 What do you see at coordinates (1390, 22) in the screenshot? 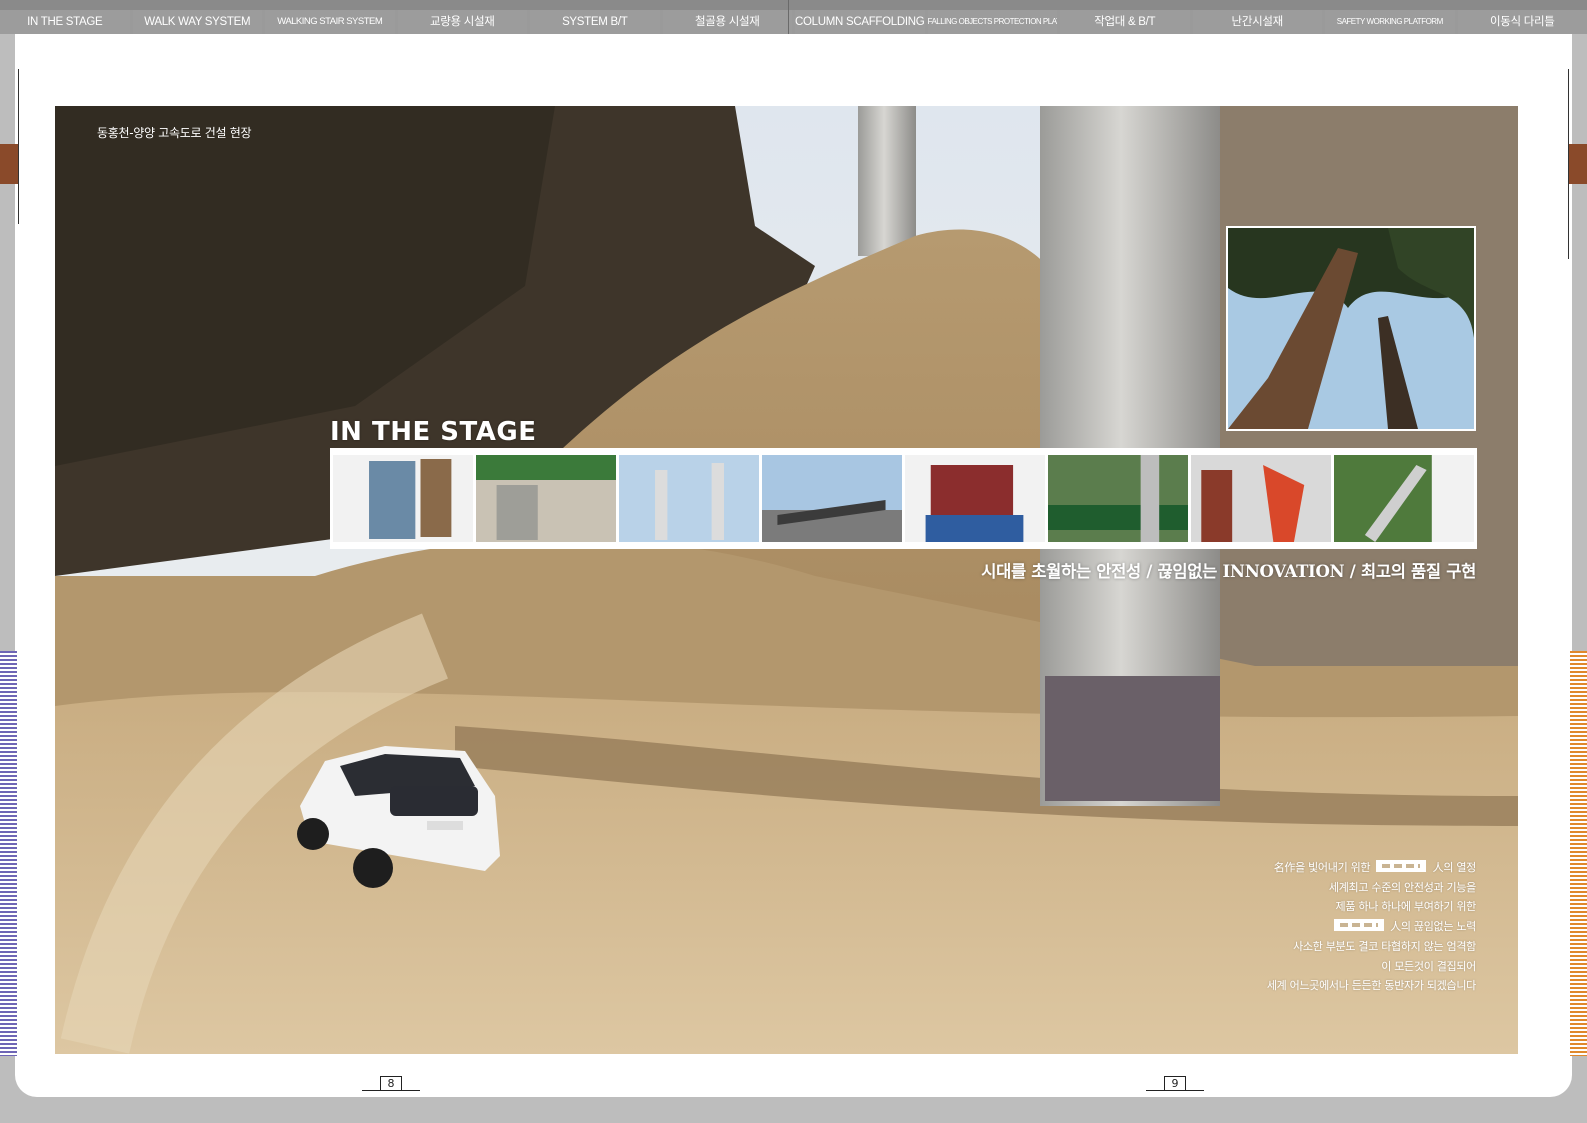
I see `tab-safety-working-platform: SAFETY WORKING PLATFORM` at bounding box center [1390, 22].